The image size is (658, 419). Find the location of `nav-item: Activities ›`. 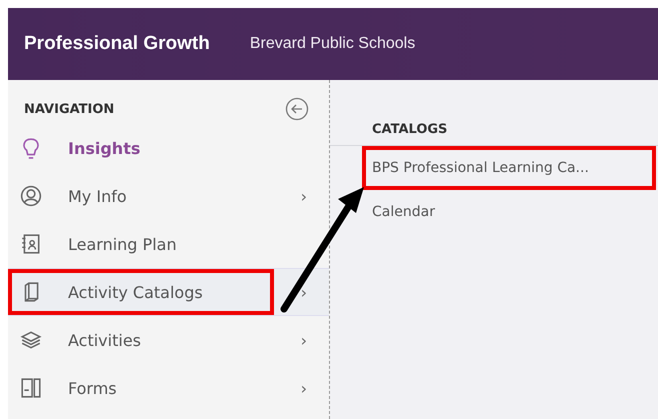

nav-item: Activities › is located at coordinates (168, 340).